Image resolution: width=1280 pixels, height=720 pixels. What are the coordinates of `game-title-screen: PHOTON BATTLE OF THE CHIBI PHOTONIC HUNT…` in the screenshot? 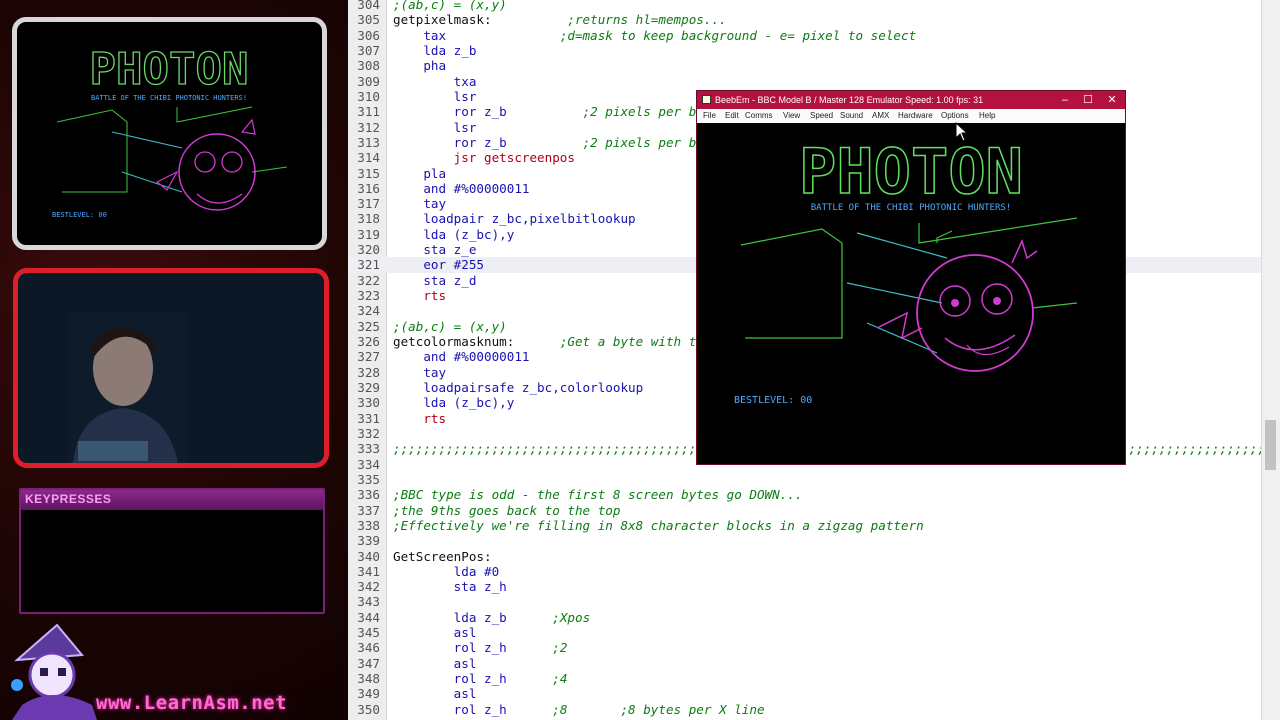 It's located at (906, 270).